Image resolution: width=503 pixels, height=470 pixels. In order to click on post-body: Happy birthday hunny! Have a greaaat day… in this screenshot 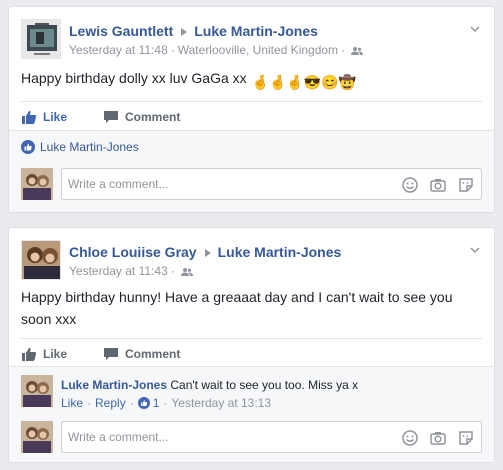, I will do `click(237, 308)`.